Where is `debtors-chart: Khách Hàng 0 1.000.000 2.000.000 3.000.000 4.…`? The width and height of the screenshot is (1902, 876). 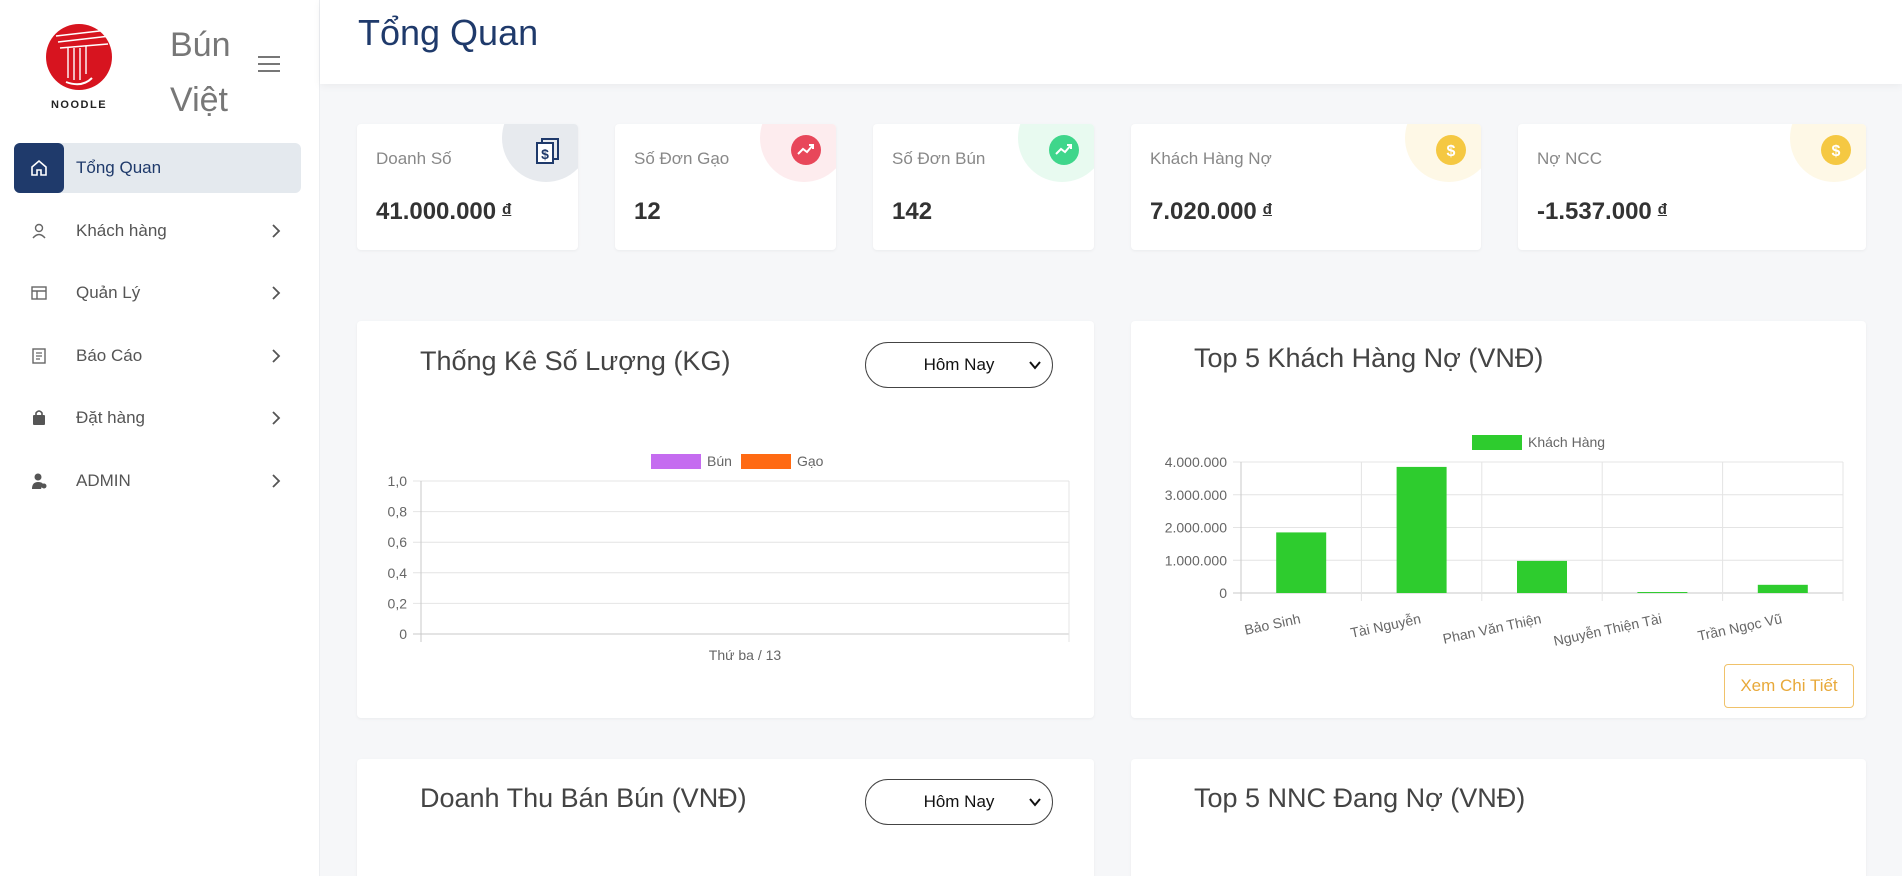 debtors-chart: Khách Hàng 0 1.000.000 2.000.000 3.000.000 4.… is located at coordinates (1504, 541).